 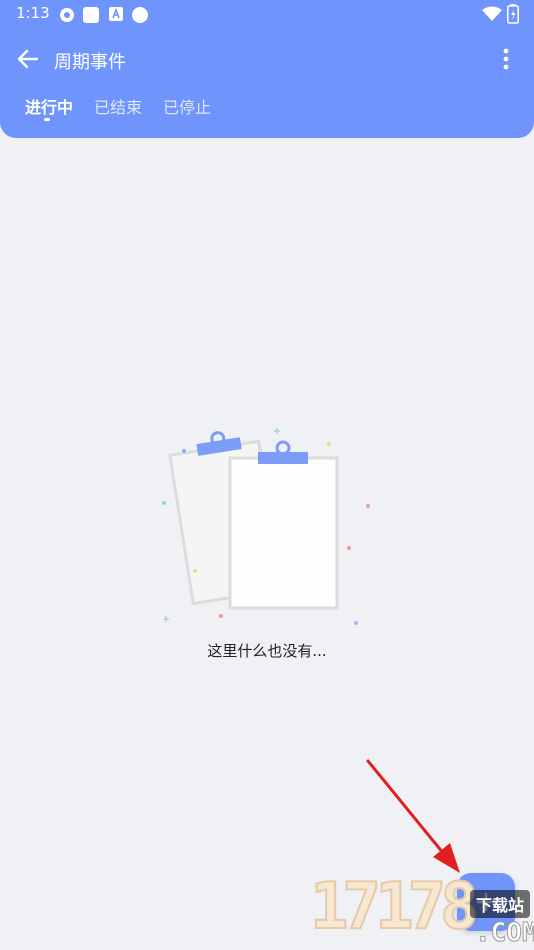 I want to click on tab-stopped: 已停止, so click(x=187, y=106).